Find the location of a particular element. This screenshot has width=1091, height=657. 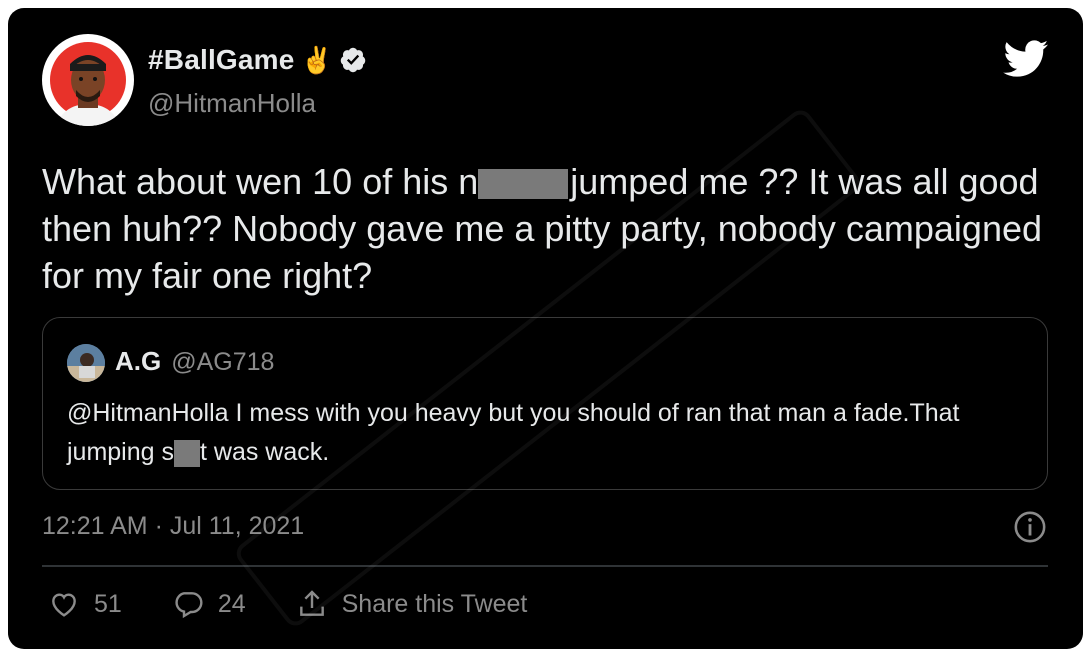

quoted-avatar-photo-icon is located at coordinates (86, 363).